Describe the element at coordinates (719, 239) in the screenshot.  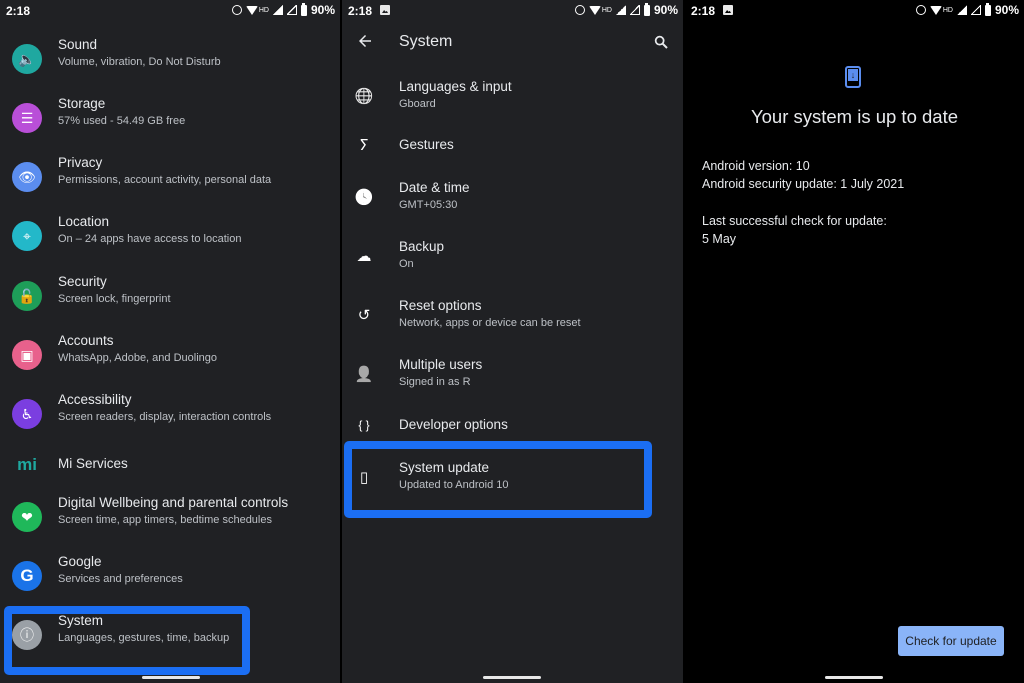
I see `last-check-value: 5 May` at that location.